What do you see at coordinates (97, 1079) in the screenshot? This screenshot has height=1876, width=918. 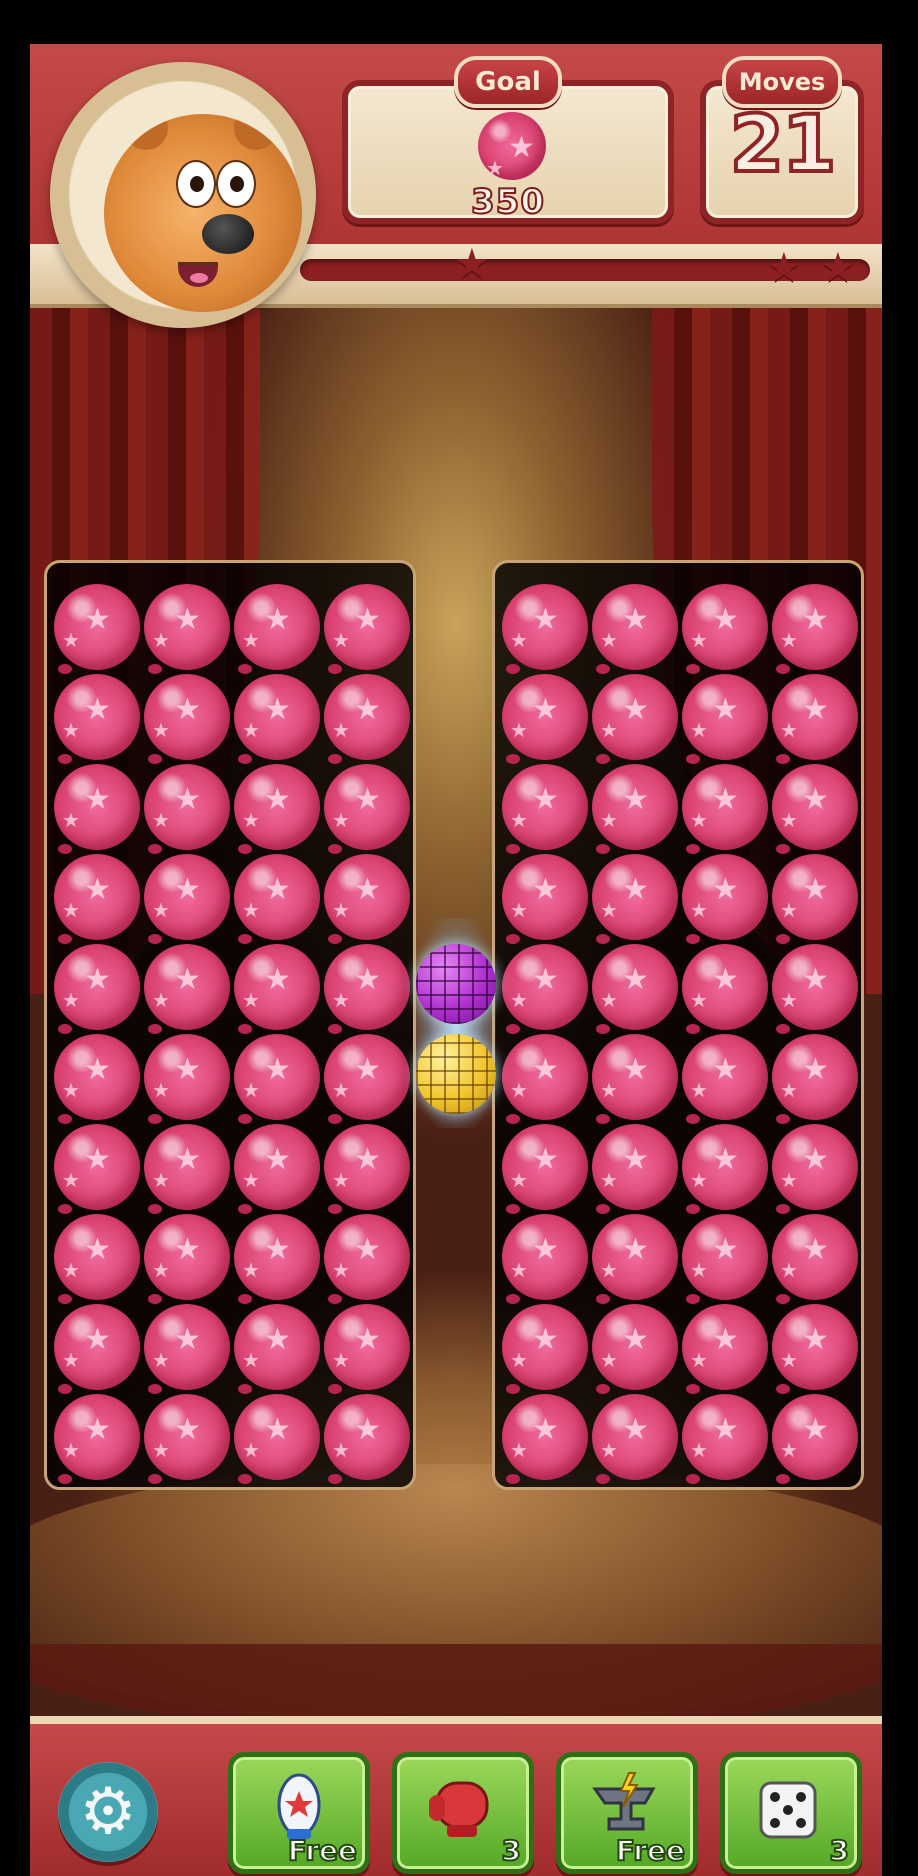 I see `balloon-left-r6-c1` at bounding box center [97, 1079].